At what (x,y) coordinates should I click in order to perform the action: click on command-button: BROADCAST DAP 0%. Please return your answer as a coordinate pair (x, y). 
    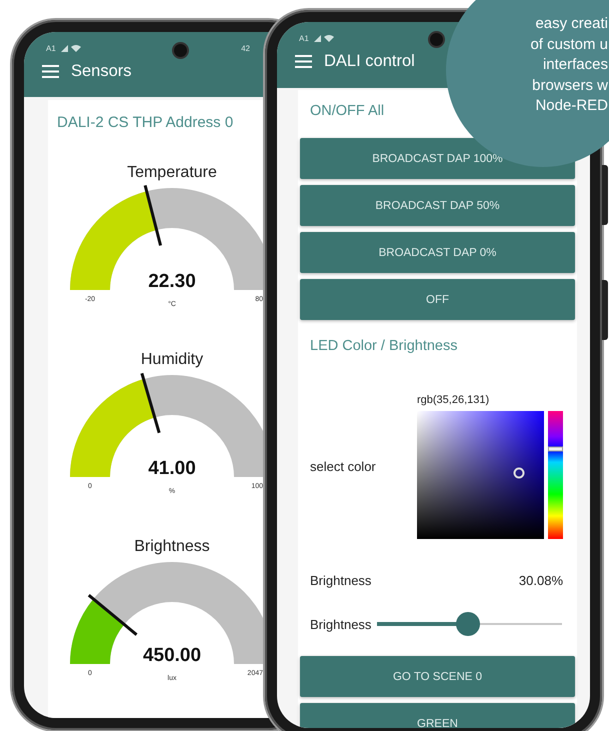
    Looking at the image, I should click on (437, 252).